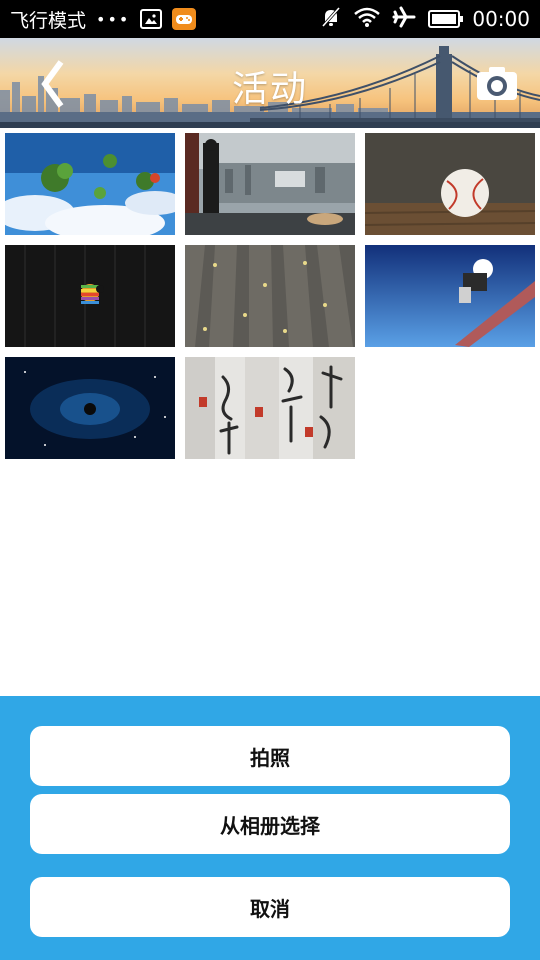 Image resolution: width=540 pixels, height=960 pixels. I want to click on header-bar: 活动, so click(270, 83).